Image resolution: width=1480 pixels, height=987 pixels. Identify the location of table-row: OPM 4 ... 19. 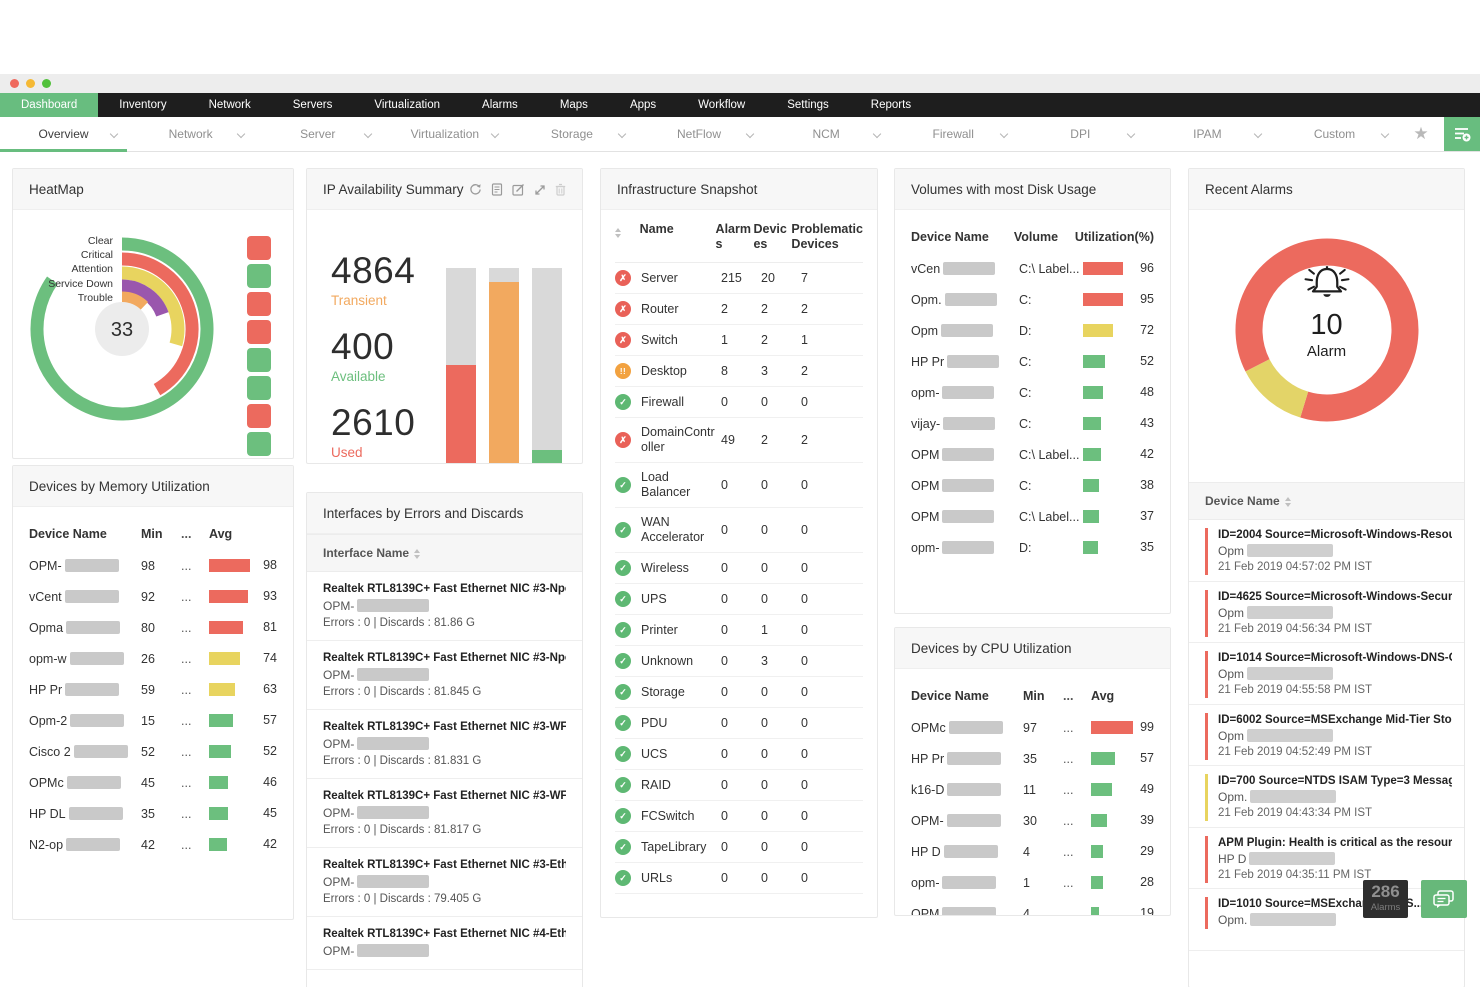
(1032, 906).